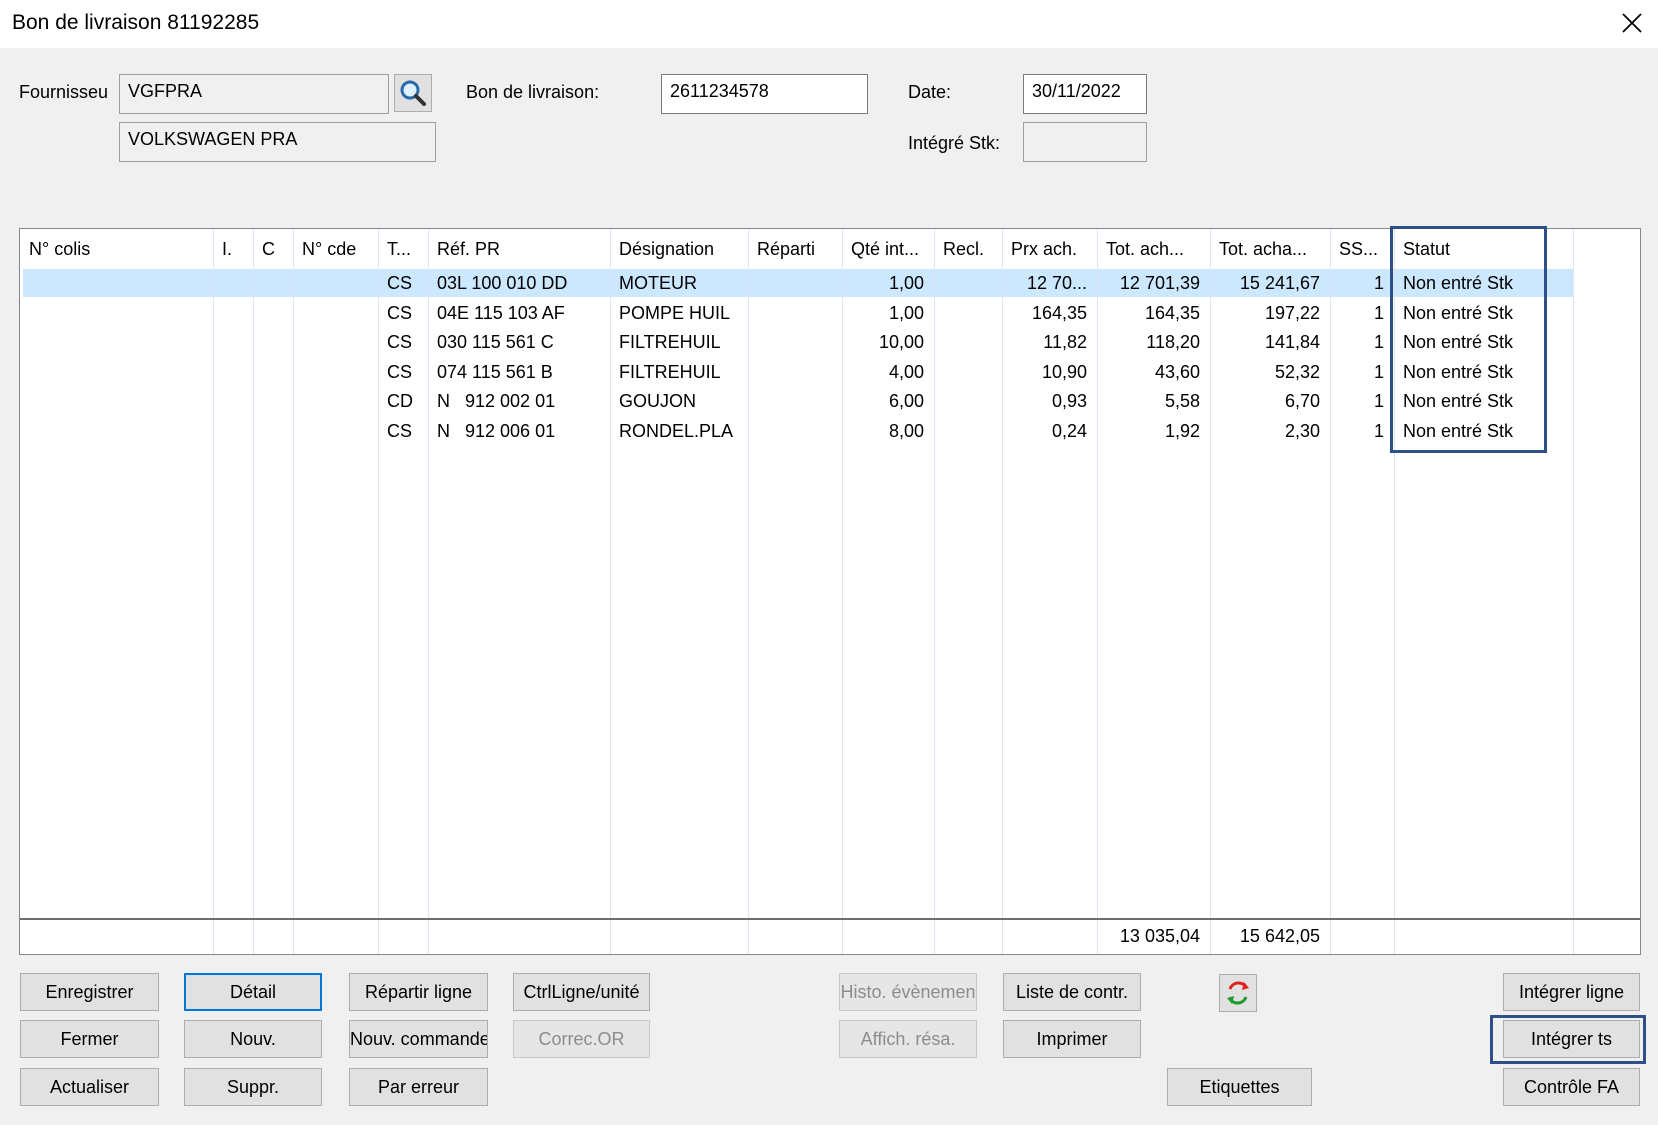  Describe the element at coordinates (1173, 342) in the screenshot. I see `cell-tot-ach: 118,20` at that location.